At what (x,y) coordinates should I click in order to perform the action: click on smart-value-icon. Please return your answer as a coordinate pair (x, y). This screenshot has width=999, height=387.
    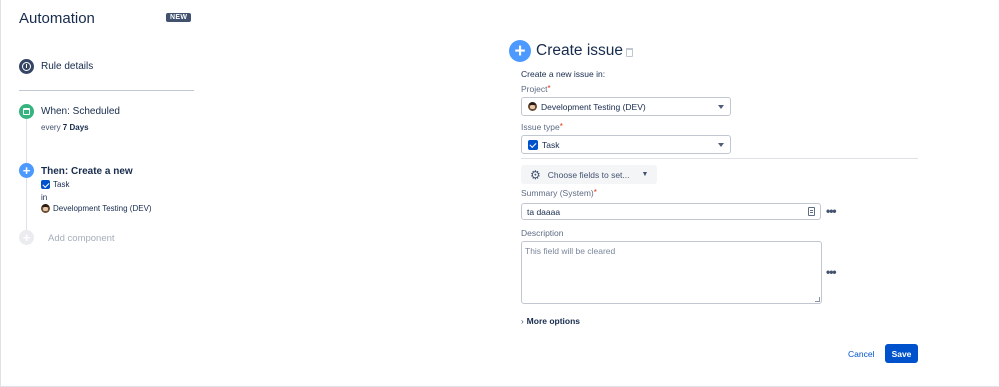
    Looking at the image, I should click on (811, 211).